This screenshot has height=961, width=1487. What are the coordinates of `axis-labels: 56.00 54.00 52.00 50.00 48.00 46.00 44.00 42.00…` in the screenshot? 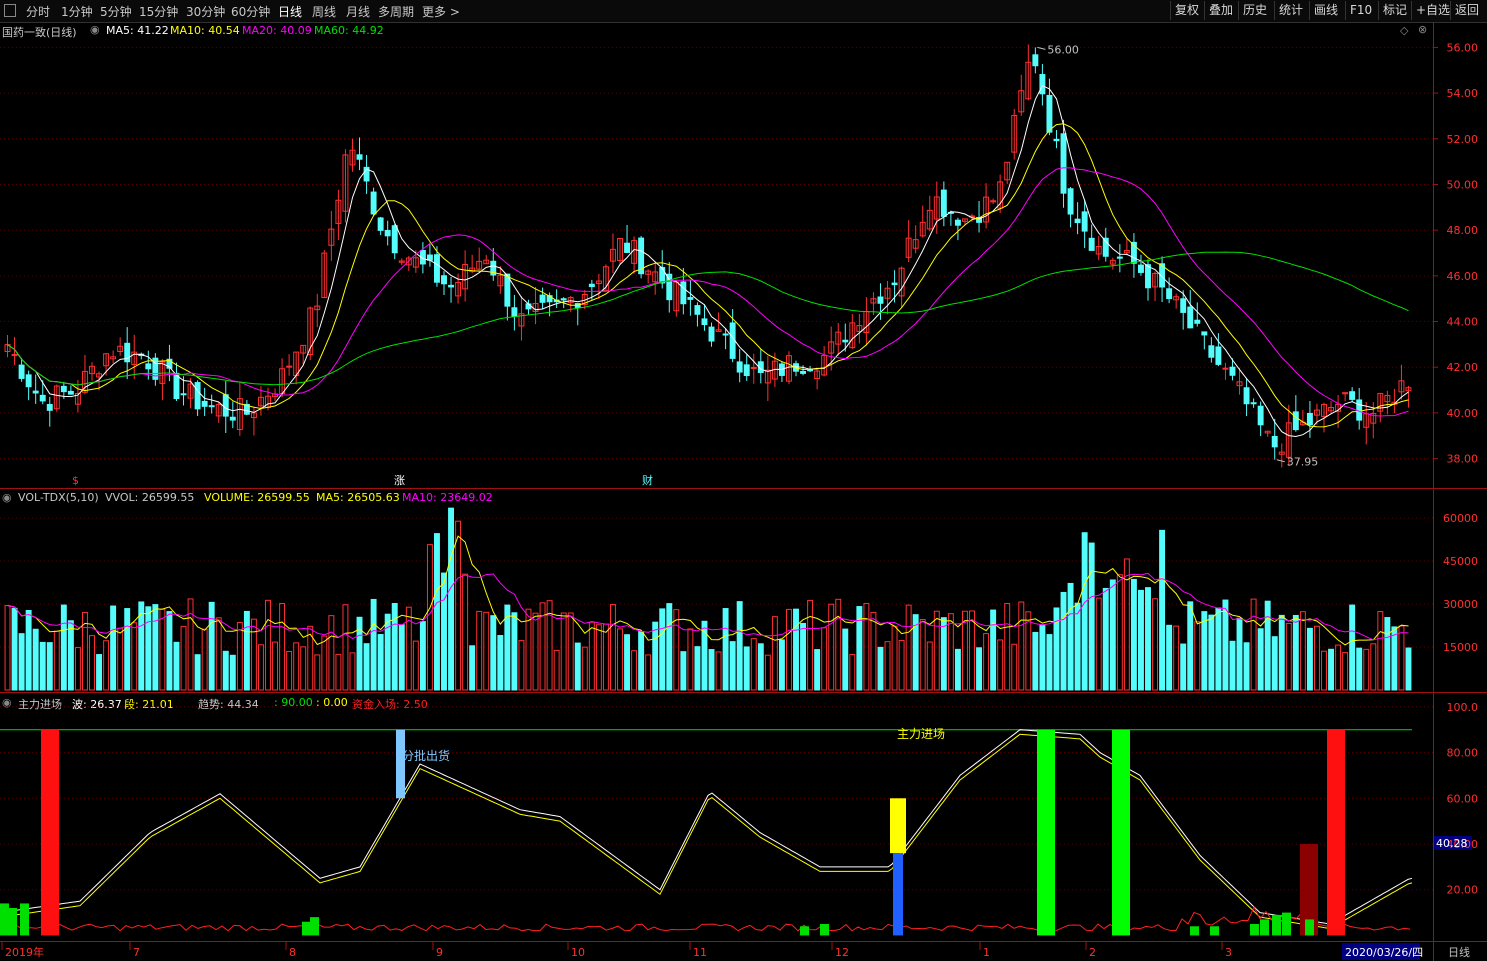 It's located at (1456, 469).